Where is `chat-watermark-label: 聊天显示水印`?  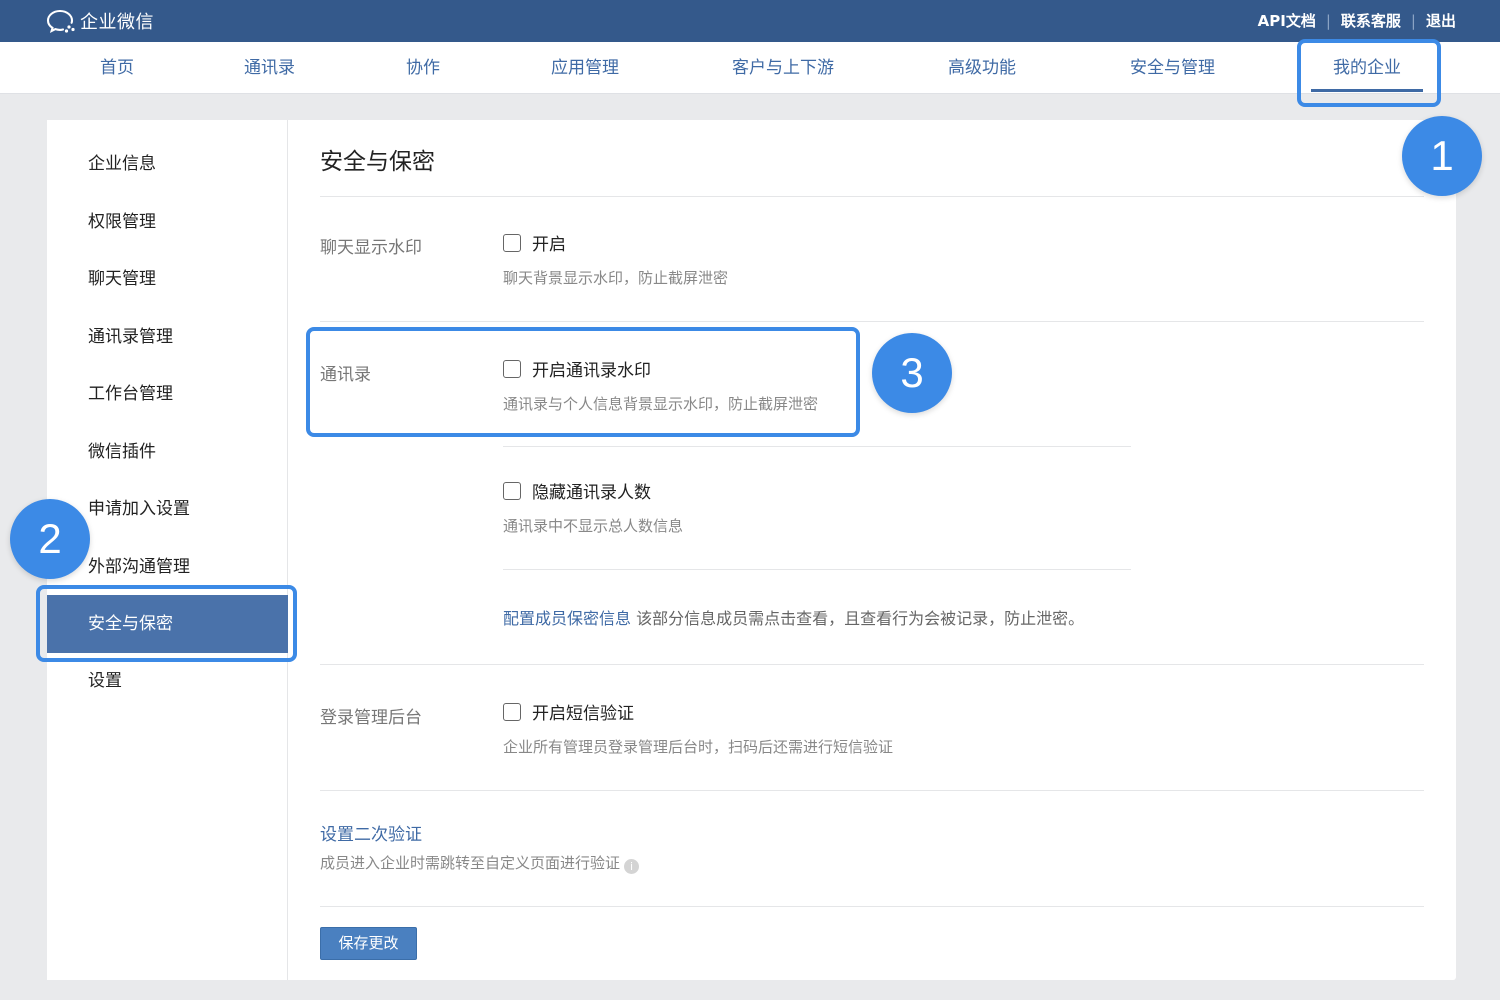 chat-watermark-label: 聊天显示水印 is located at coordinates (371, 248).